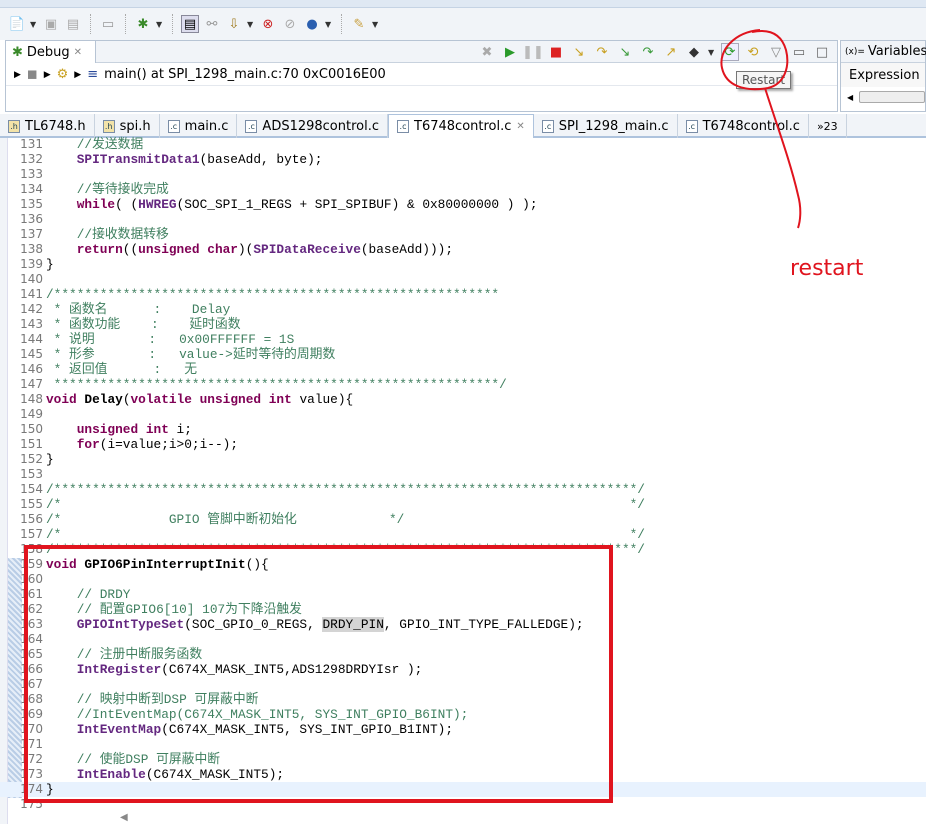 The image size is (926, 824). Describe the element at coordinates (761, 129) in the screenshot. I see `restart-annotation` at that location.